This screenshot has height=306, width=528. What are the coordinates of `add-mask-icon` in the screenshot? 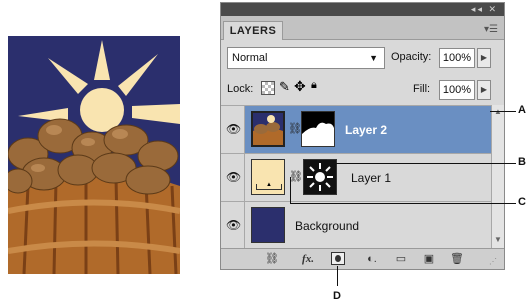 It's located at (338, 258).